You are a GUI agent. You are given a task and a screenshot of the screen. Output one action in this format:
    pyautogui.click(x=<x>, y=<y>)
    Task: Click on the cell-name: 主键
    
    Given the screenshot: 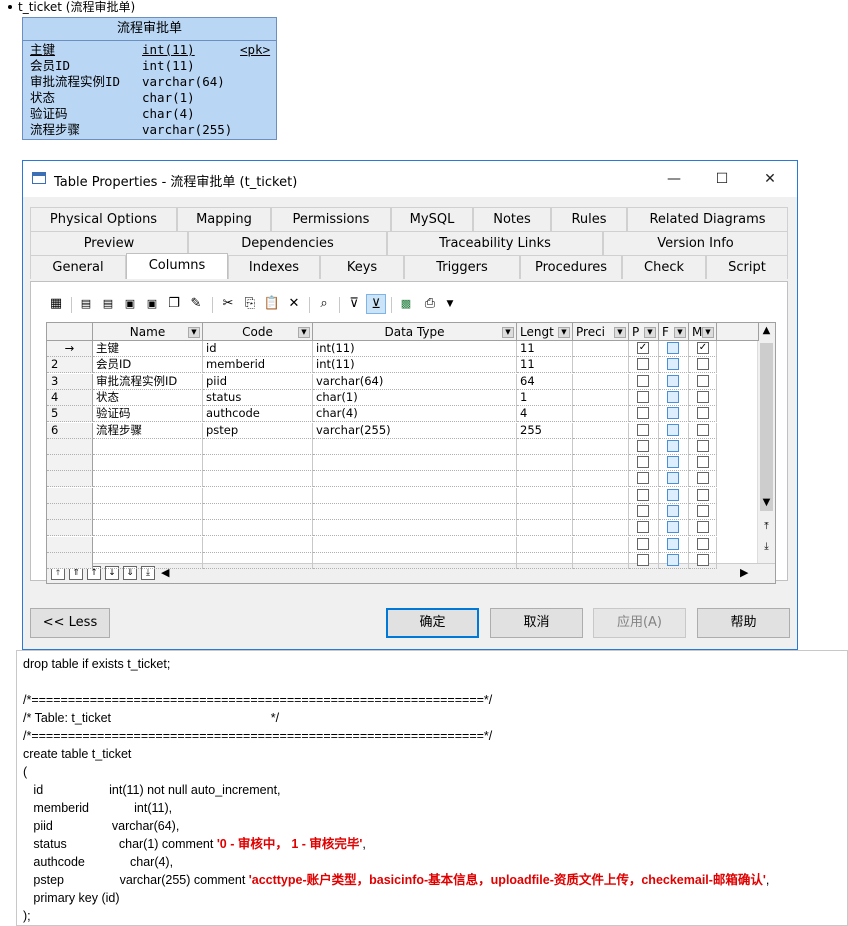 What is the action you would take?
    pyautogui.click(x=148, y=349)
    